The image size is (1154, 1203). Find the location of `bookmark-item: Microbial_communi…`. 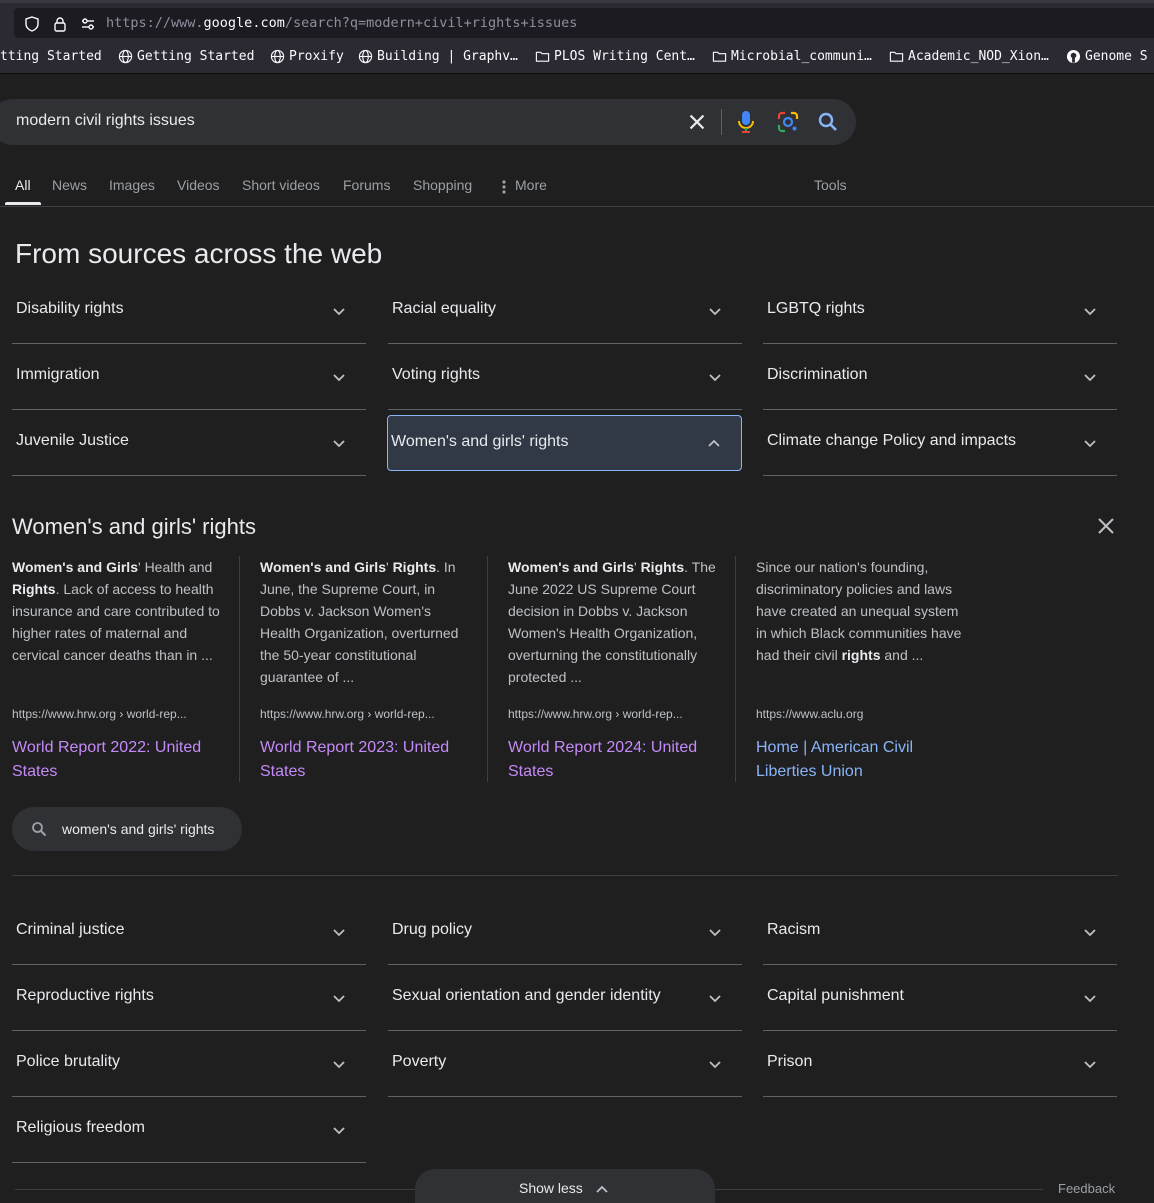

bookmark-item: Microbial_communi… is located at coordinates (792, 56).